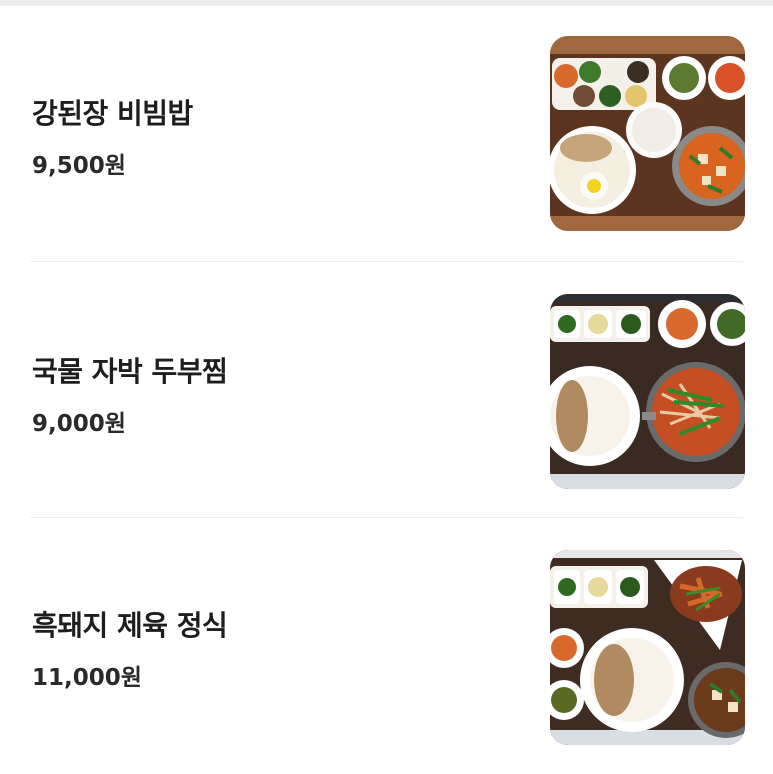 This screenshot has width=773, height=774. I want to click on menu-item-price: 11,000원, so click(87, 678).